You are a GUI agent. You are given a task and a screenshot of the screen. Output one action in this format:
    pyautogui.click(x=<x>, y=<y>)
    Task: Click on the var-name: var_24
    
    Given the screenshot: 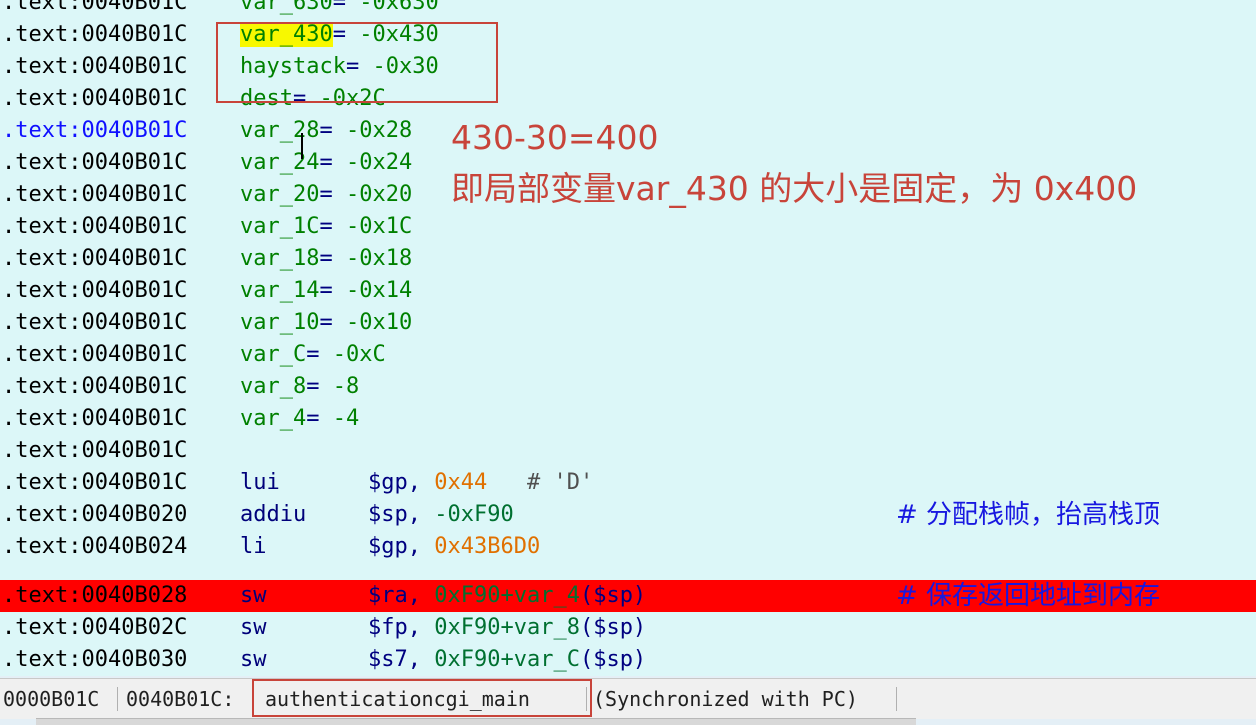 What is the action you would take?
    pyautogui.click(x=279, y=162)
    